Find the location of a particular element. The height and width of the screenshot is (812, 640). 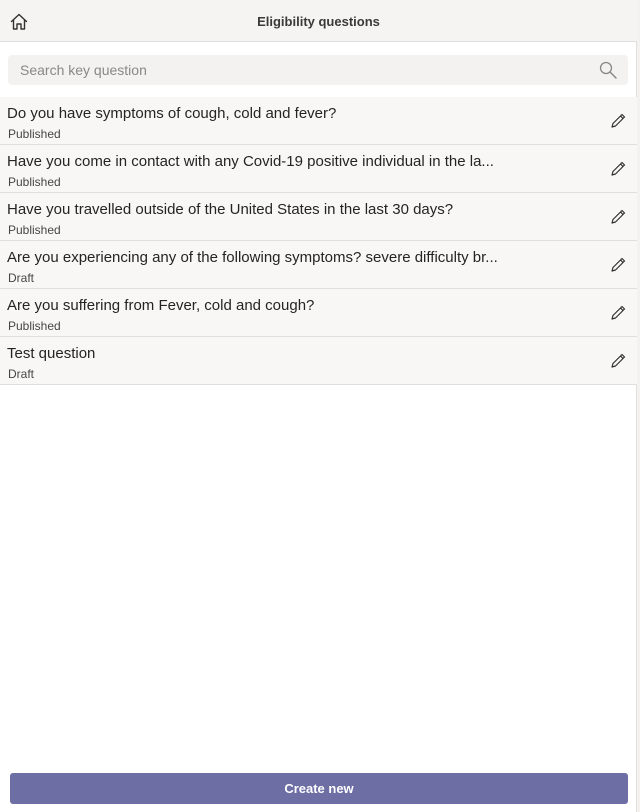

question-title: Test question is located at coordinates (51, 353).